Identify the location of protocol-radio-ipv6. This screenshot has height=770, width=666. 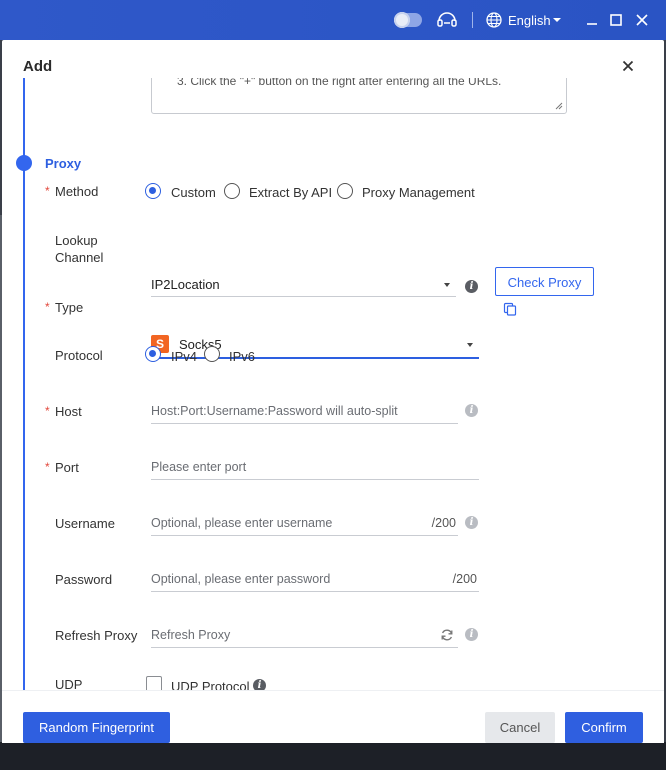
(212, 354).